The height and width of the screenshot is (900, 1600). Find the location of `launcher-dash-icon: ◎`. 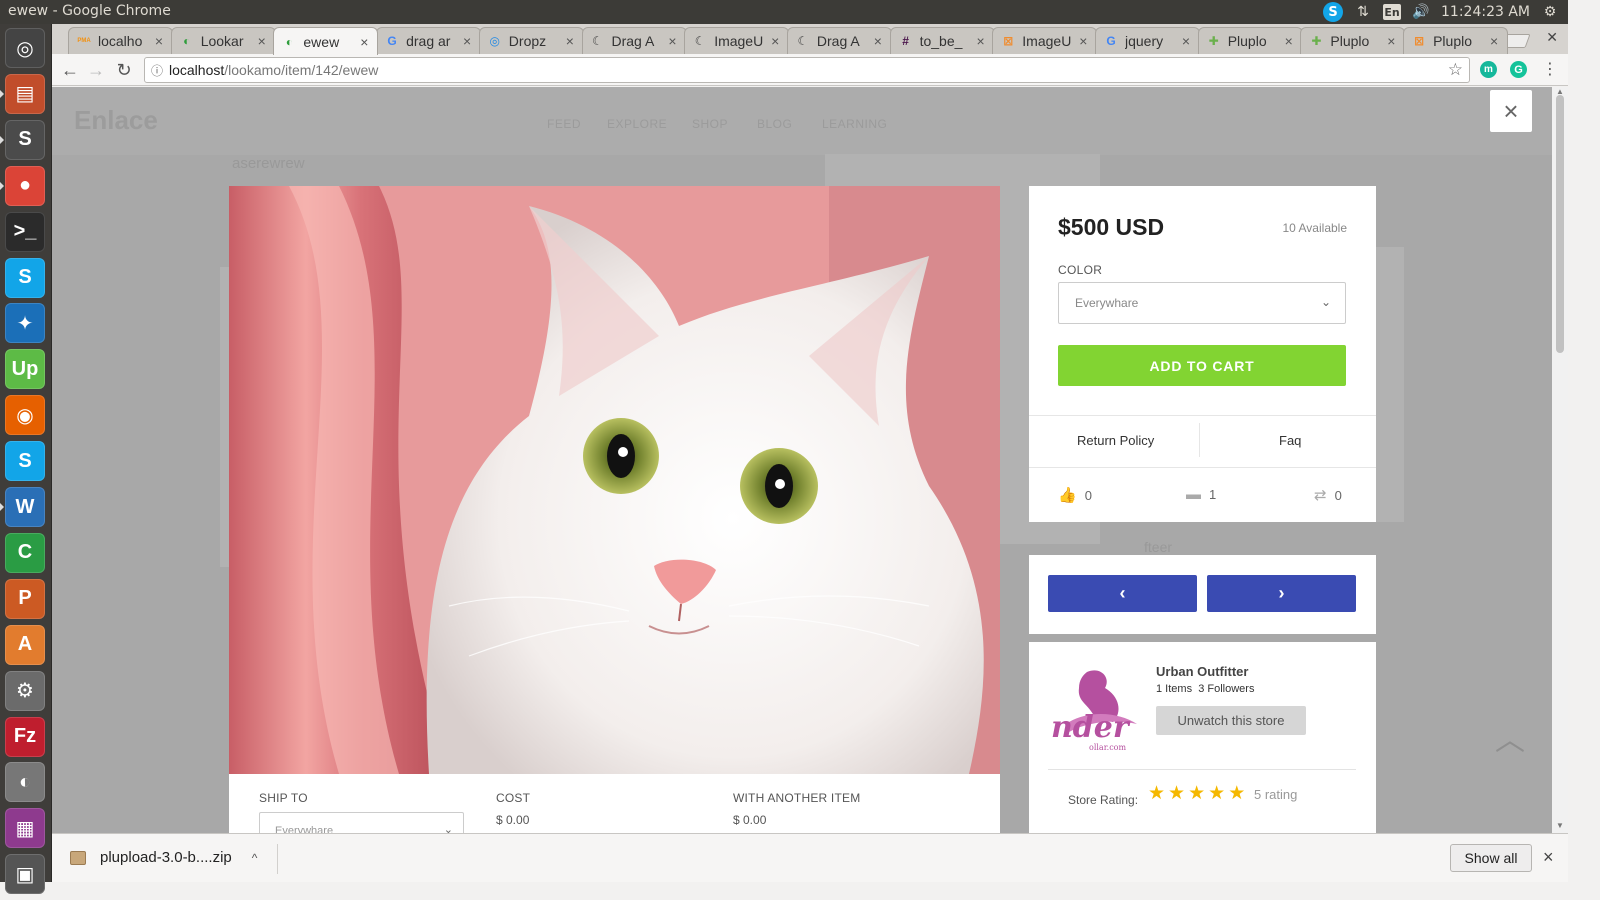

launcher-dash-icon: ◎ is located at coordinates (25, 48).